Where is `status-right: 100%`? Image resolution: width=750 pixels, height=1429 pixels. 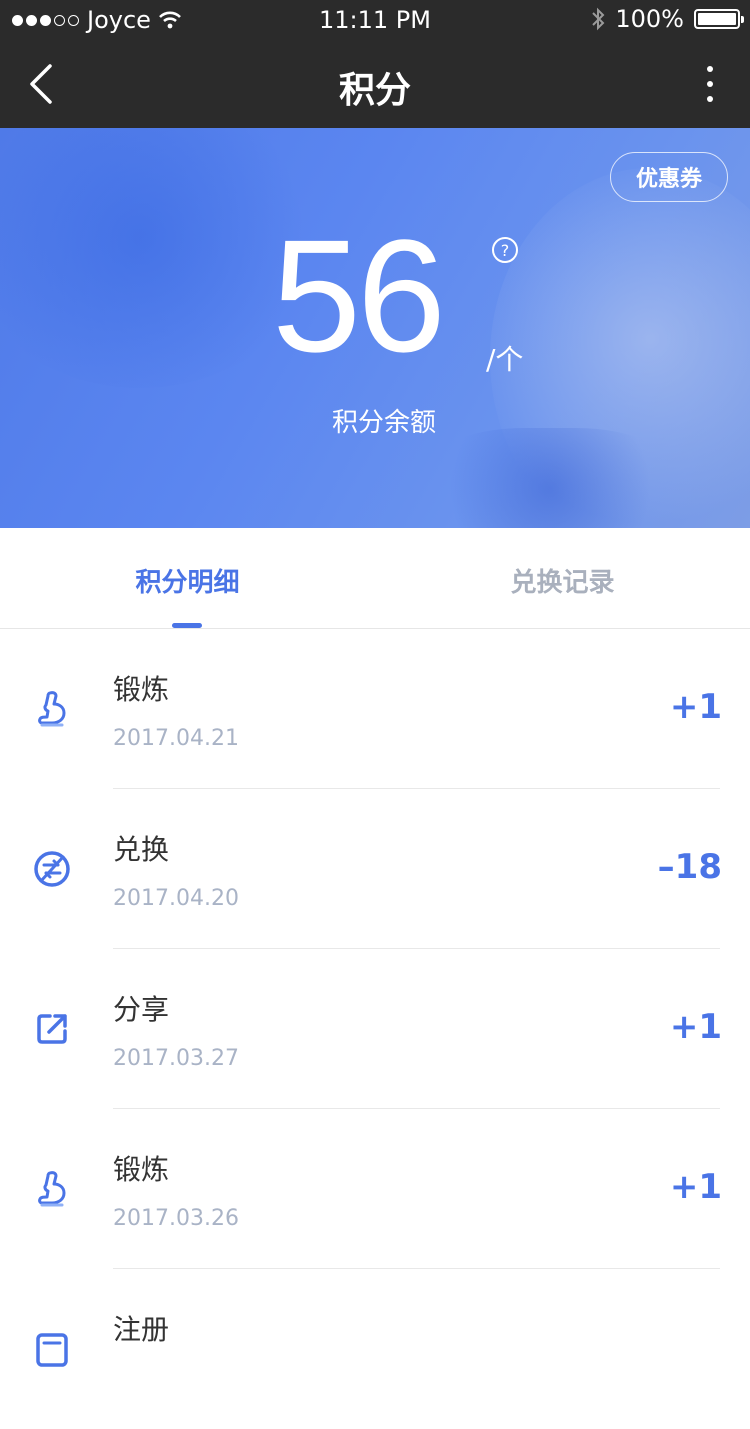 status-right: 100% is located at coordinates (667, 19).